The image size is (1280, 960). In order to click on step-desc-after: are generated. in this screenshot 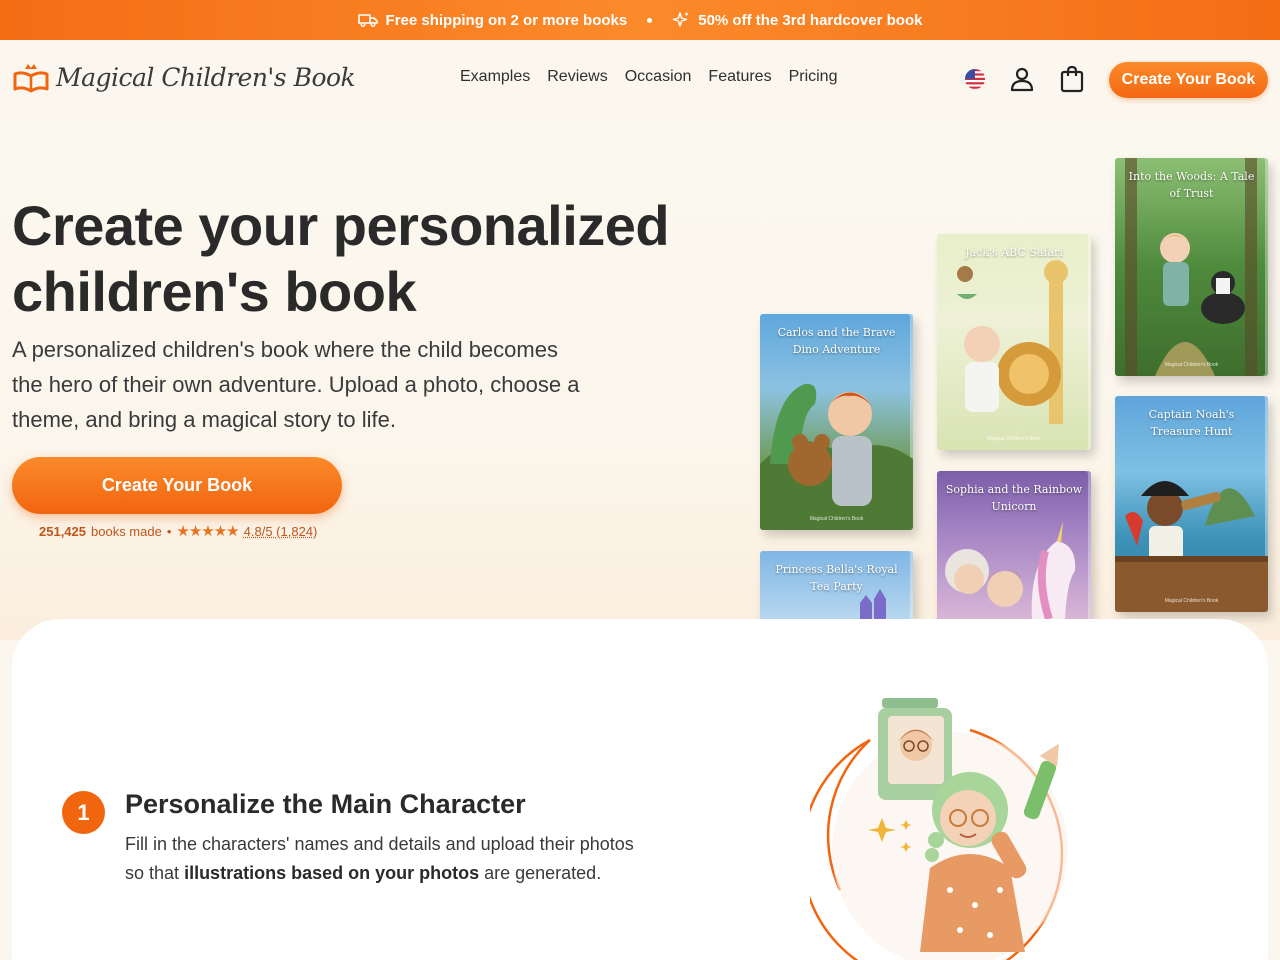, I will do `click(543, 873)`.